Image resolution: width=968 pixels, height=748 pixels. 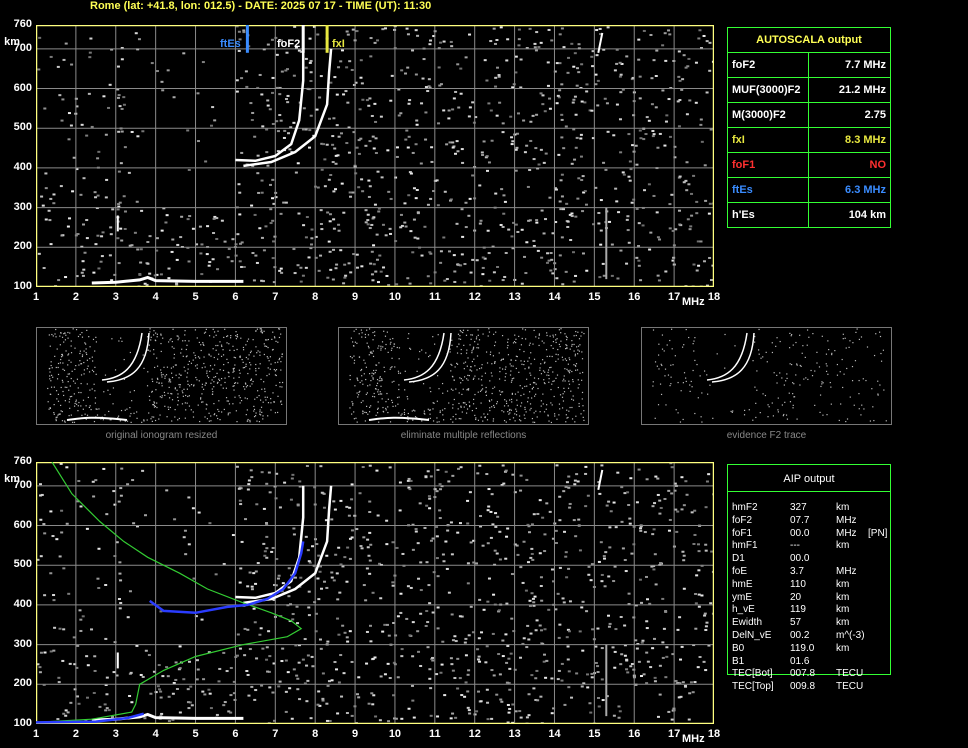 I want to click on x-tick-label: 13, so click(x=514, y=734).